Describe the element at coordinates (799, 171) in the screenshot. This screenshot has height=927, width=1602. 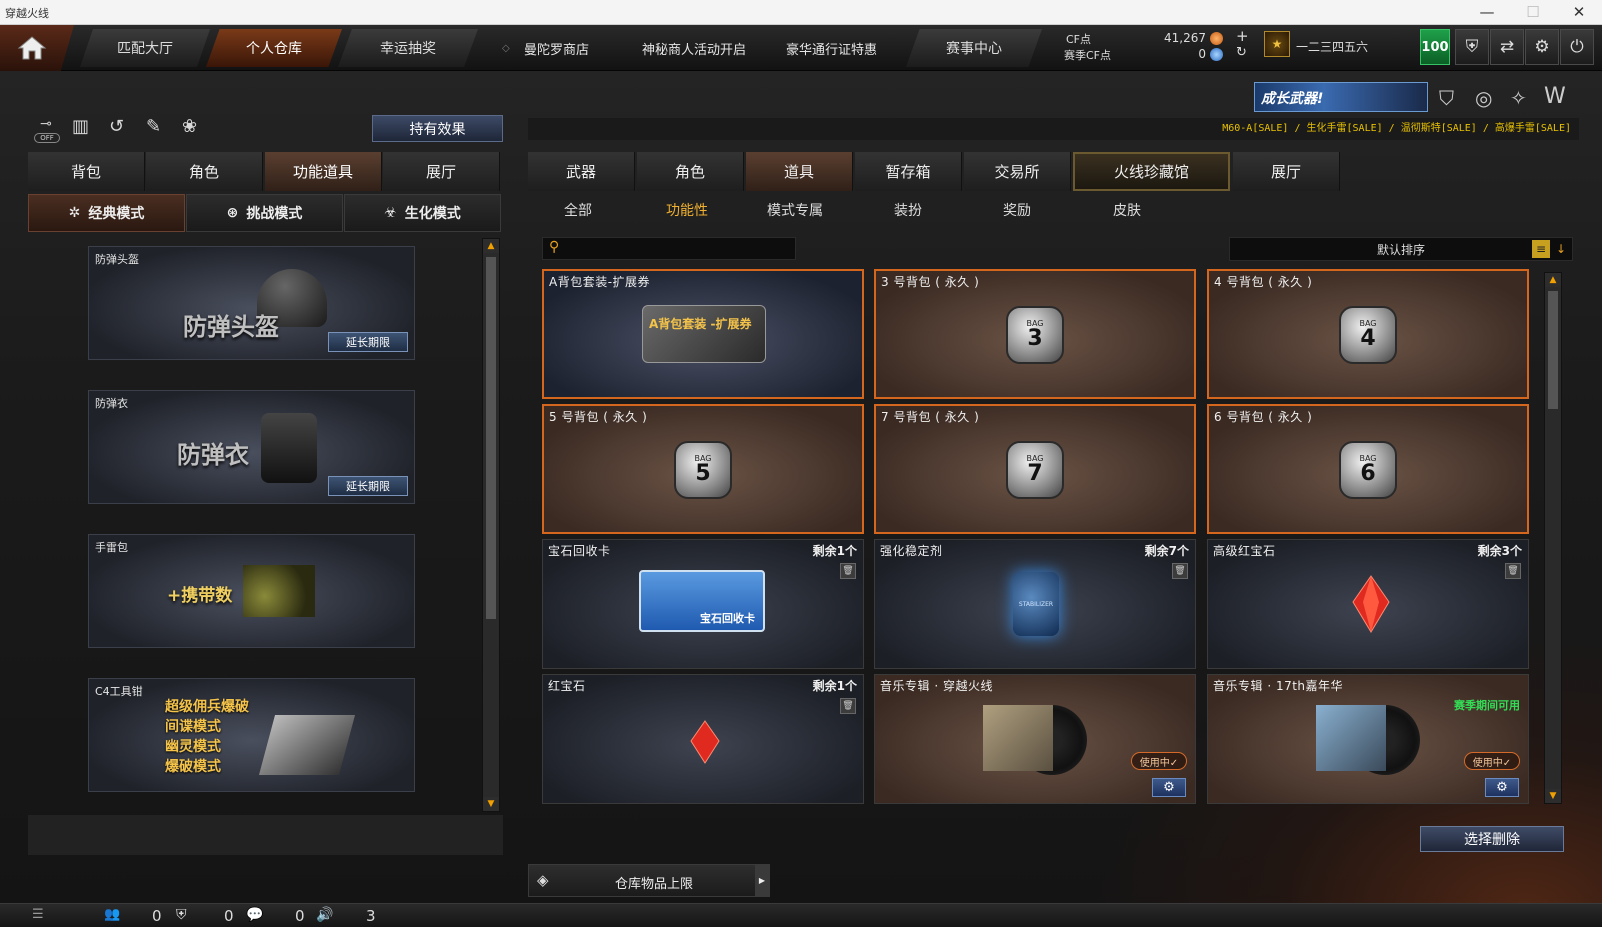
I see `right-tab-items: 道具` at that location.